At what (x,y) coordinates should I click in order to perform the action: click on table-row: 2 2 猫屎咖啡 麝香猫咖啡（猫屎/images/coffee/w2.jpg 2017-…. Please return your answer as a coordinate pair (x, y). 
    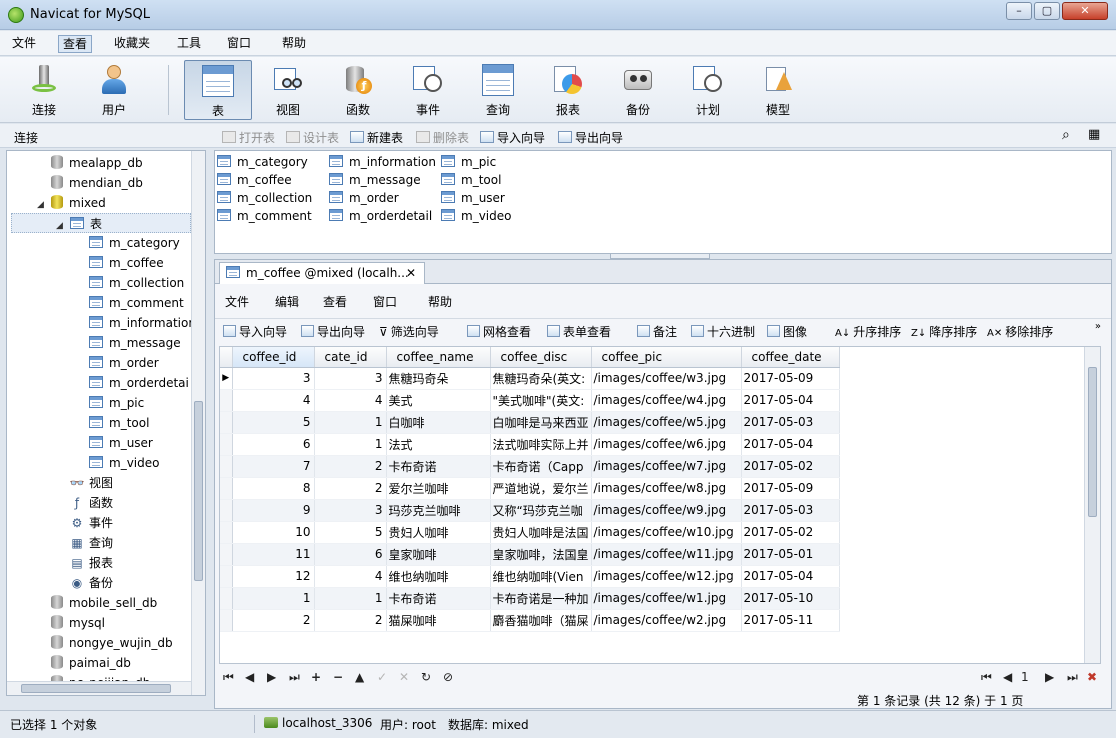
    Looking at the image, I should click on (530, 620).